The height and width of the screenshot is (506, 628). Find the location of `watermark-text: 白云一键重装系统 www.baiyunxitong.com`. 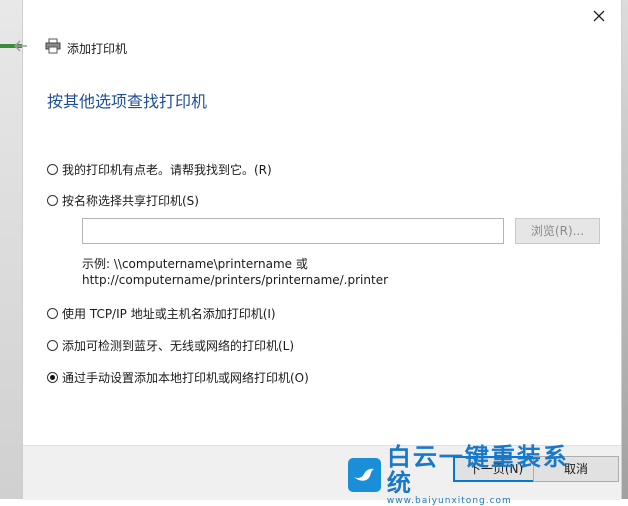

watermark-text: 白云一键重装系统 www.baiyunxitong.com is located at coordinates (487, 475).